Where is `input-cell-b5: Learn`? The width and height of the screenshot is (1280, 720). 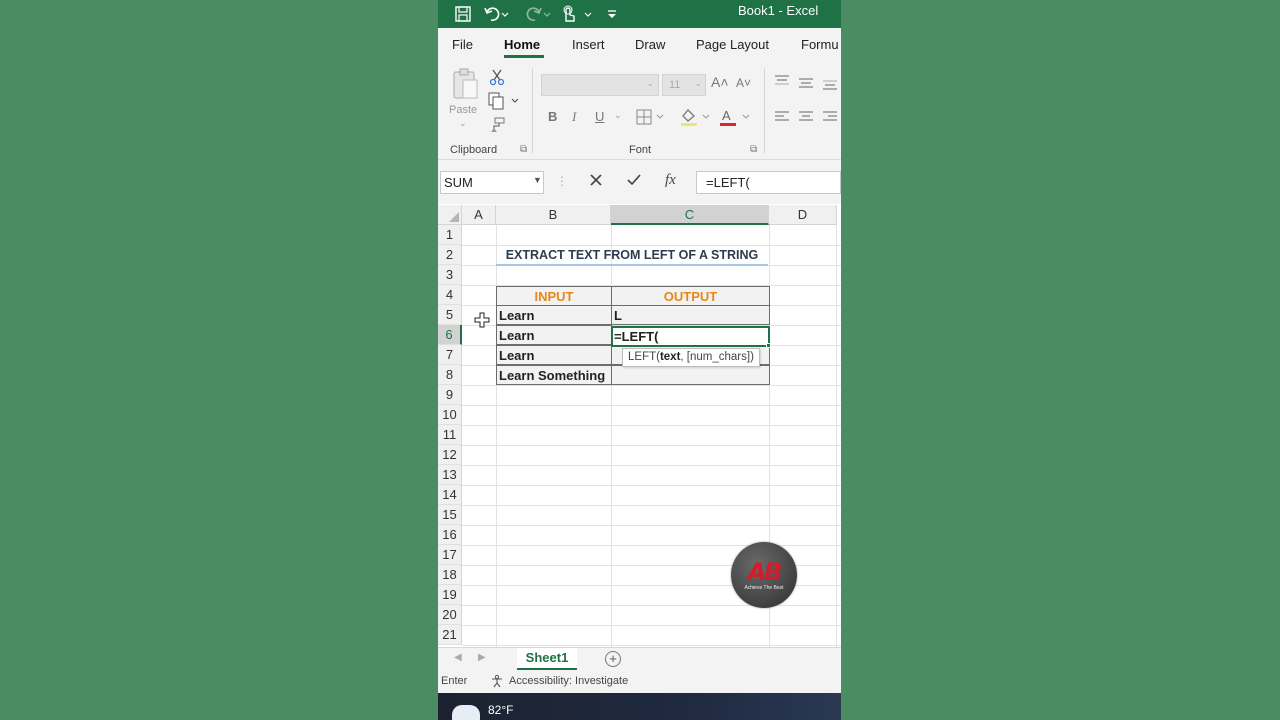
input-cell-b5: Learn is located at coordinates (554, 315).